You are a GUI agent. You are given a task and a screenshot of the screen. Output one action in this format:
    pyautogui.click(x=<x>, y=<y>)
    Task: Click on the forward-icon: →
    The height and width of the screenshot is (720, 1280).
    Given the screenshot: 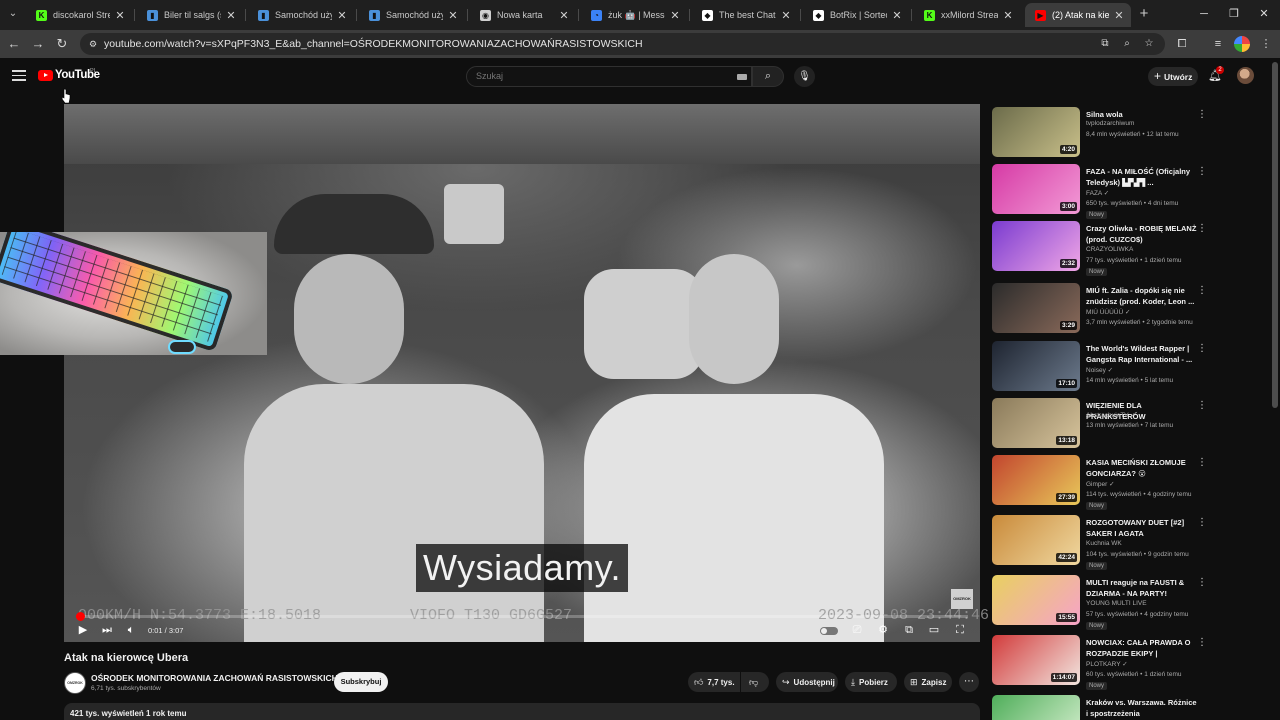 What is the action you would take?
    pyautogui.click(x=38, y=44)
    